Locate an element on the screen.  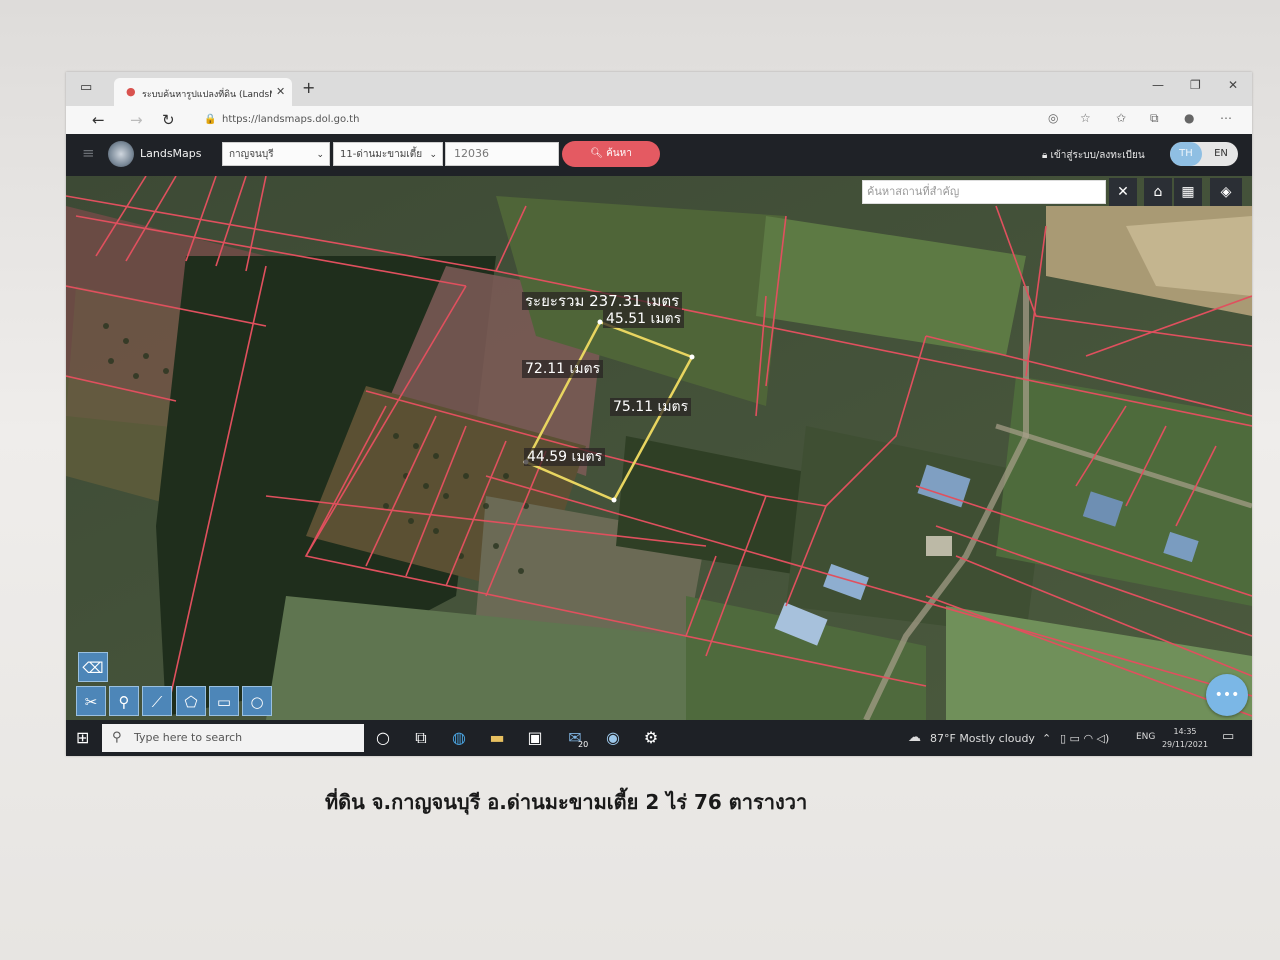
edge-bottom-label: 44.59 เมตร is located at coordinates (565, 457).